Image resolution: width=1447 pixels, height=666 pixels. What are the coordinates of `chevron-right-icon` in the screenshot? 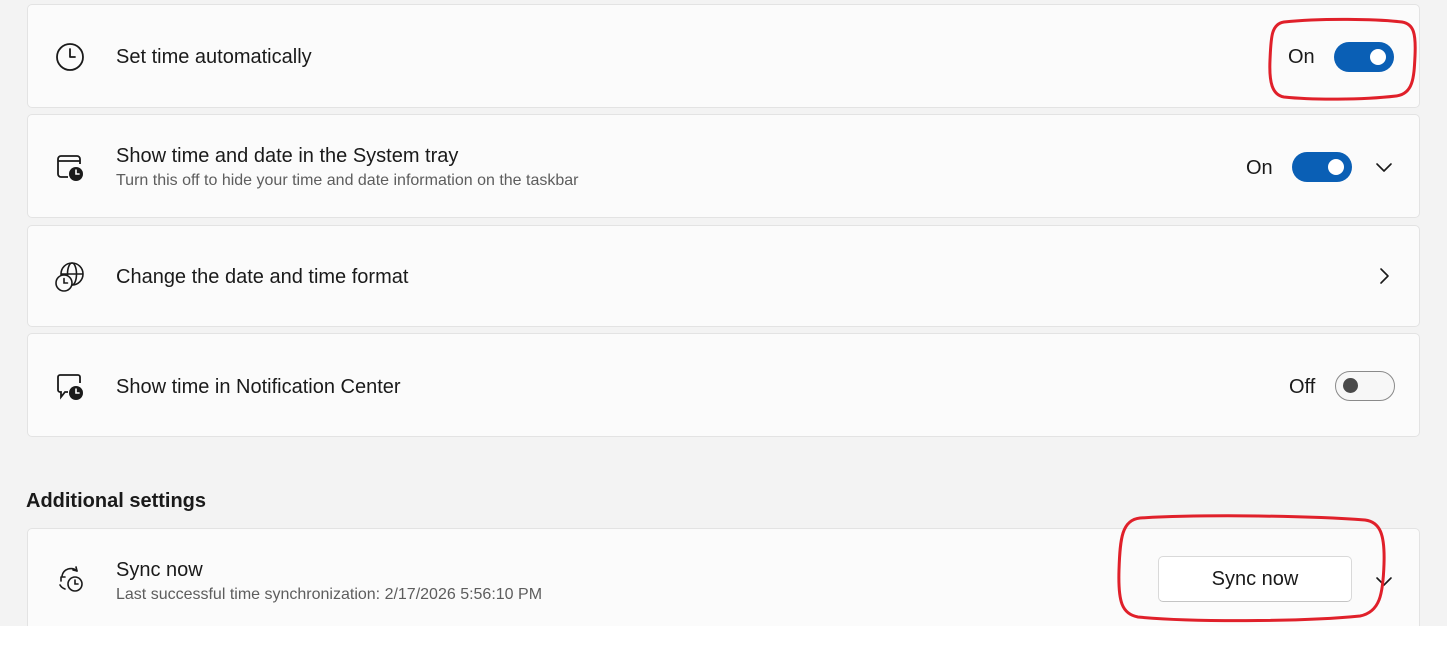 It's located at (1384, 276).